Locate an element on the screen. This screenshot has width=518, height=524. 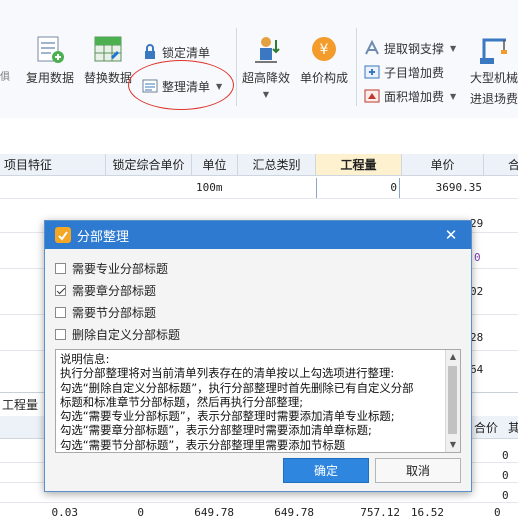
info-line: 勾选“需要章分部标题”，表示分部整理时需要添加清单章标题; is located at coordinates (216, 430).